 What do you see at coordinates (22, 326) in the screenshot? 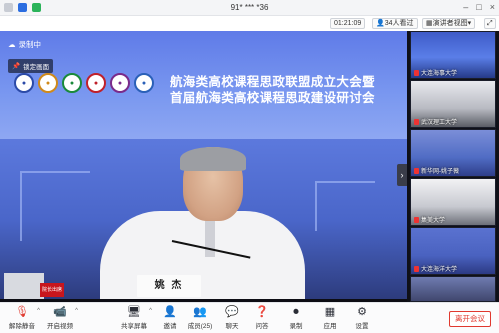
I see `mute-label: 解除静音` at bounding box center [22, 326].